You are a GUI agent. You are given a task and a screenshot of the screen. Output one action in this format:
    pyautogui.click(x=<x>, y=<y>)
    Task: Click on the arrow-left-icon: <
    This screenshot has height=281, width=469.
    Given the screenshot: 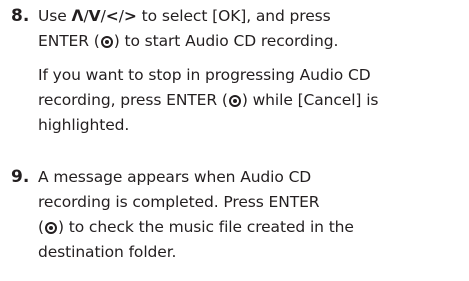 What is the action you would take?
    pyautogui.click(x=112, y=16)
    